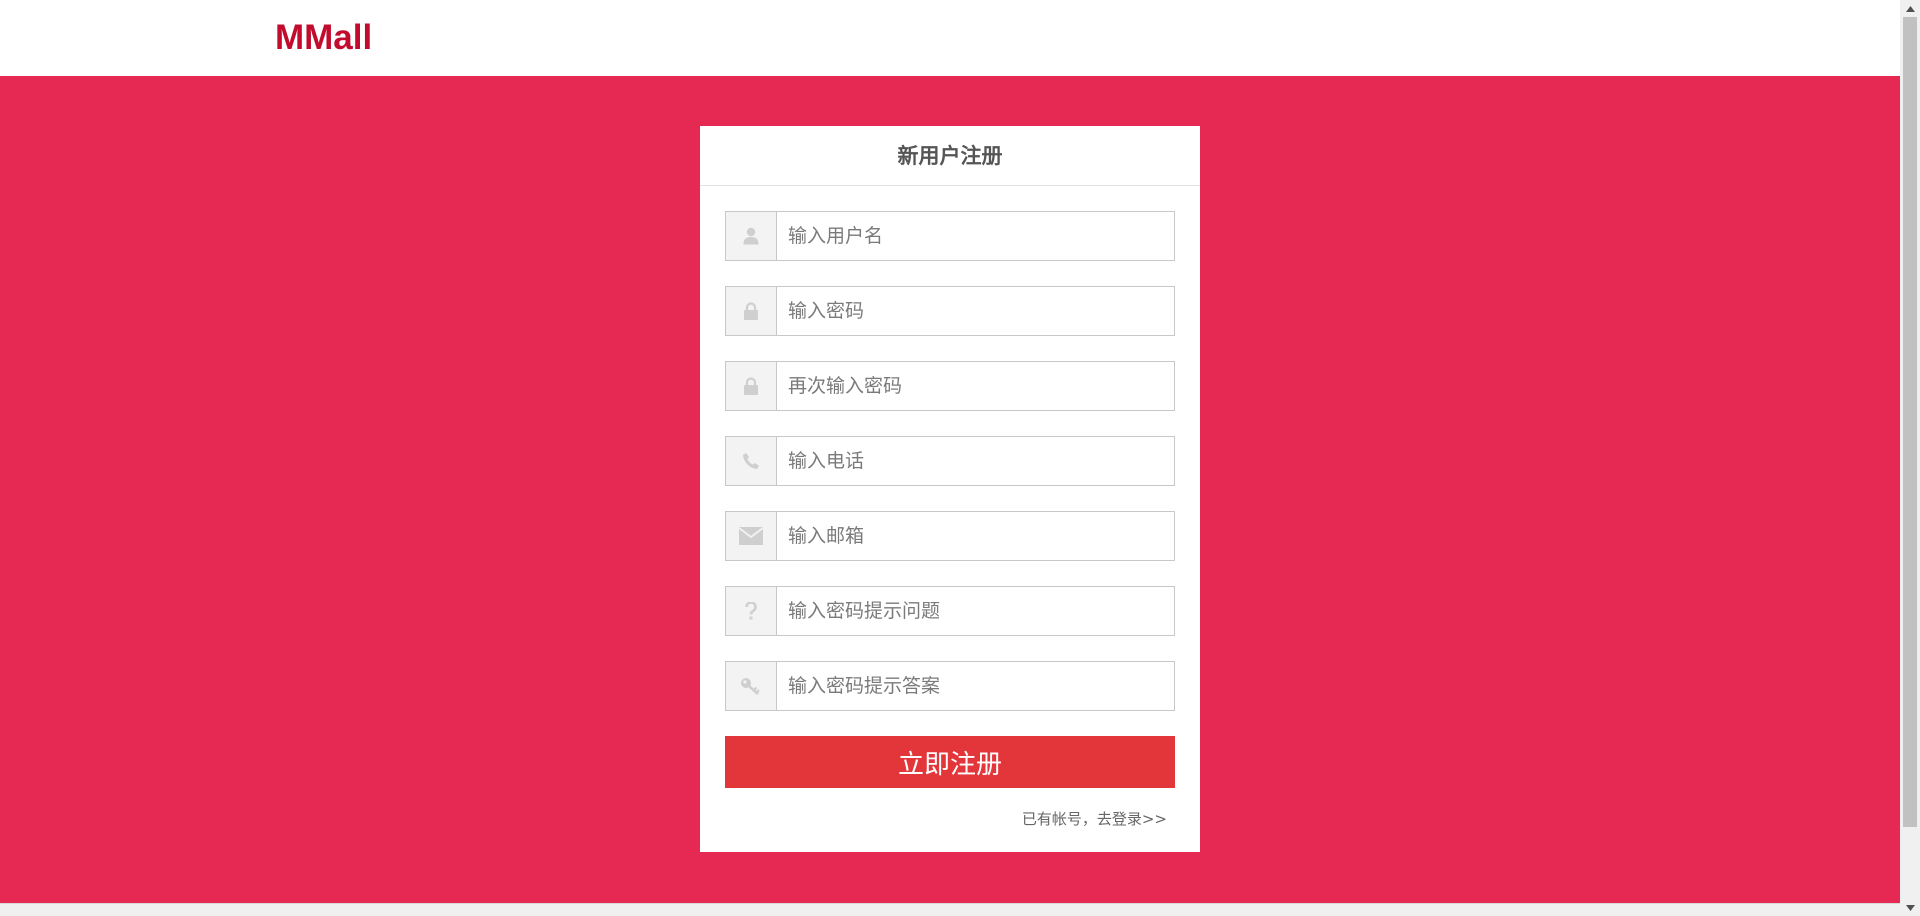 The height and width of the screenshot is (916, 1920). I want to click on user-icon, so click(751, 236).